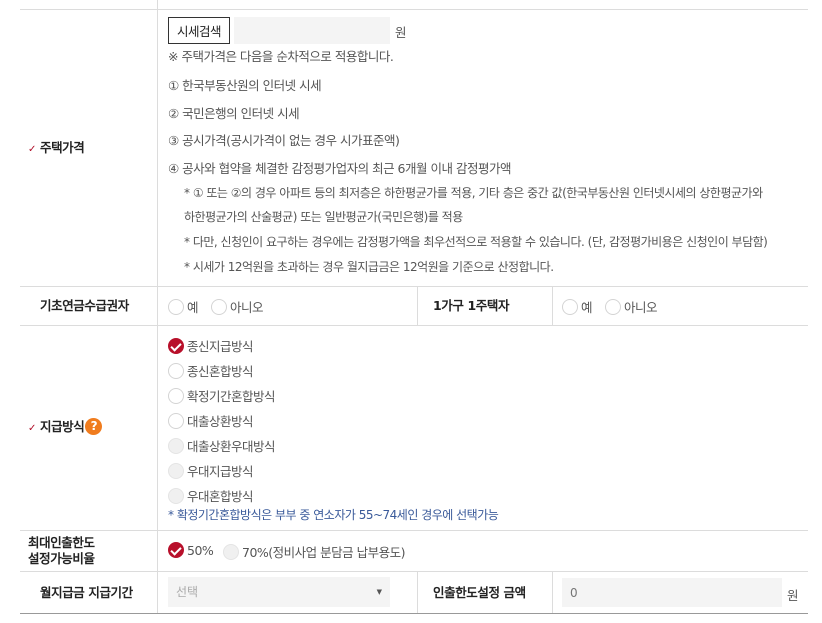 This screenshot has width=822, height=623. What do you see at coordinates (245, 85) in the screenshot?
I see `house-price-item: ① 한국부동산원의 인터넷 시세` at bounding box center [245, 85].